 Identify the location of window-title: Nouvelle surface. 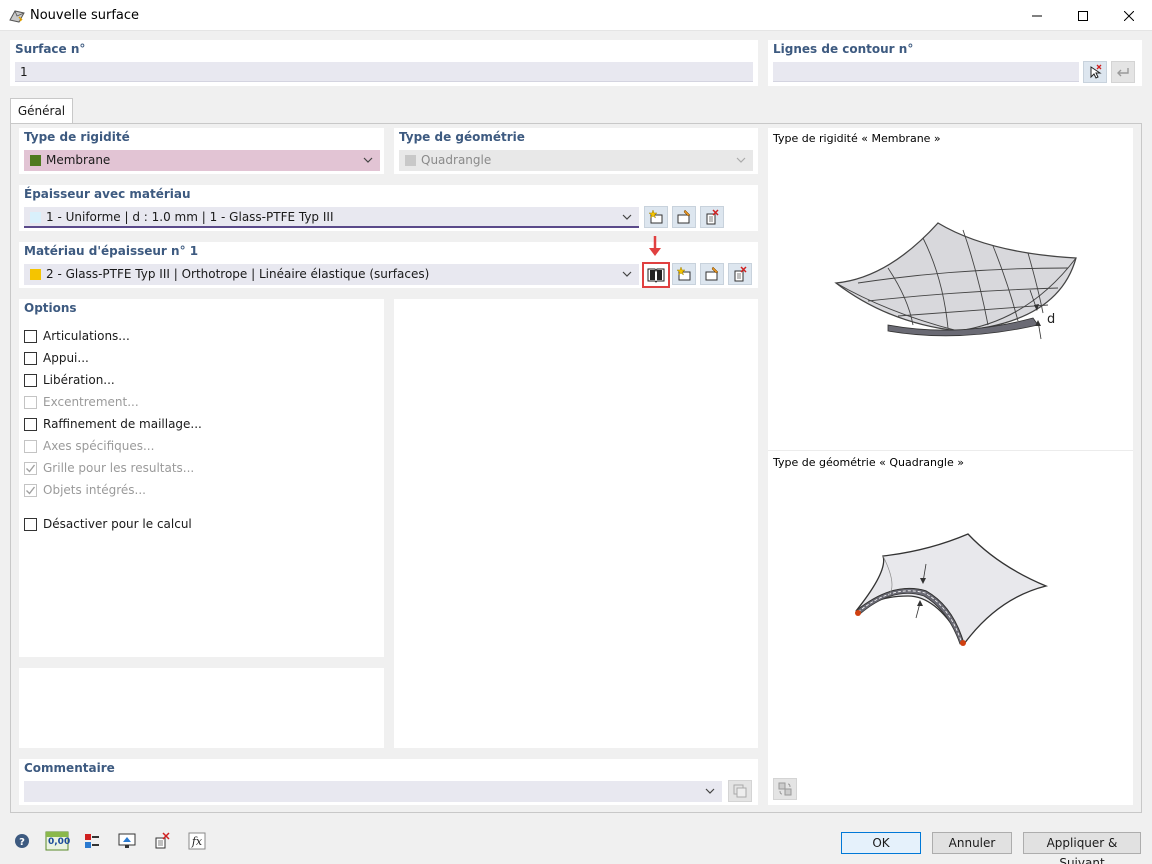
(85, 15).